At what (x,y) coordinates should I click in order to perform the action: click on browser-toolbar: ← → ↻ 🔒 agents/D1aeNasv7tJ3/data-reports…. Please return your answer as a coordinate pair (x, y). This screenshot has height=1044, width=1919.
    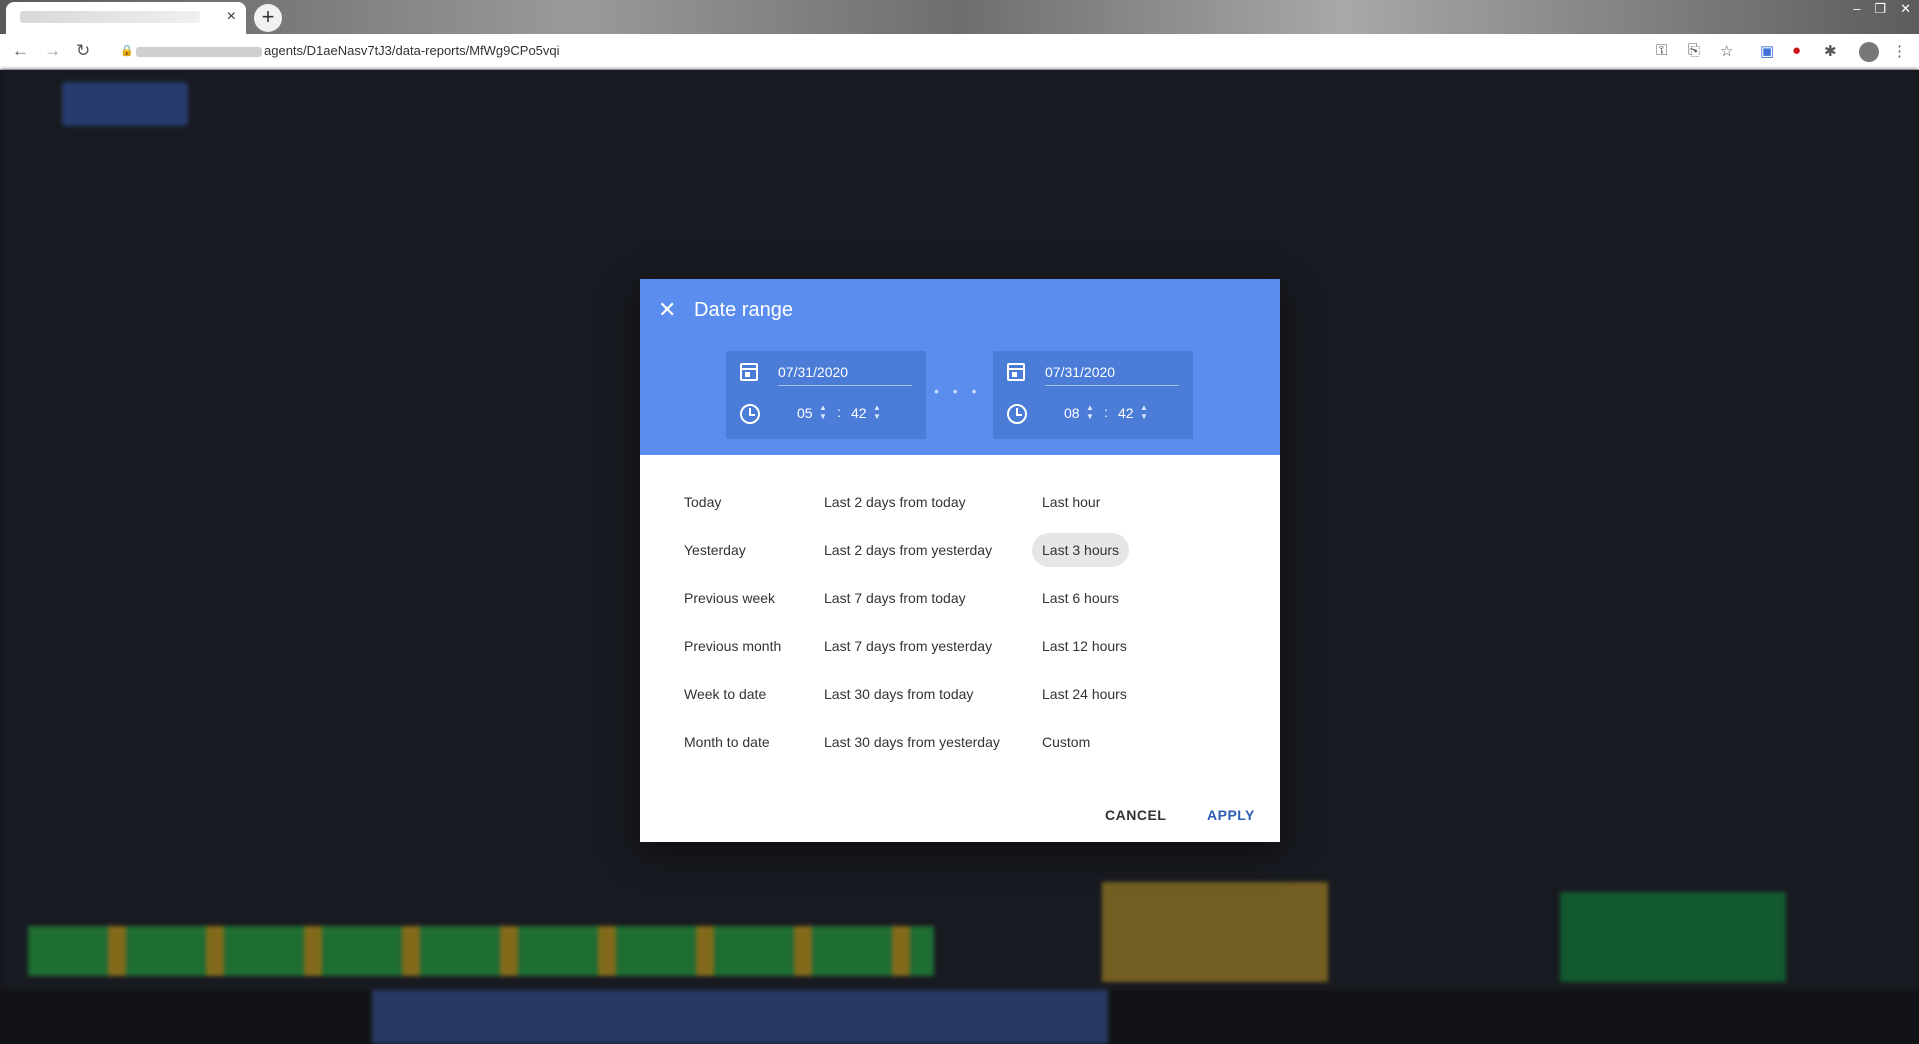
    Looking at the image, I should click on (959, 52).